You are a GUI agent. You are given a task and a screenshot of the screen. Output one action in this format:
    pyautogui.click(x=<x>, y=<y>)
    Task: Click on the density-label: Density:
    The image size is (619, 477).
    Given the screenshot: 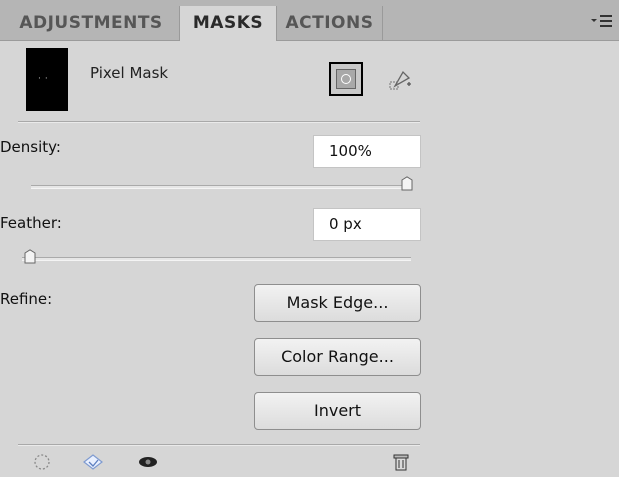 What is the action you would take?
    pyautogui.click(x=30, y=147)
    